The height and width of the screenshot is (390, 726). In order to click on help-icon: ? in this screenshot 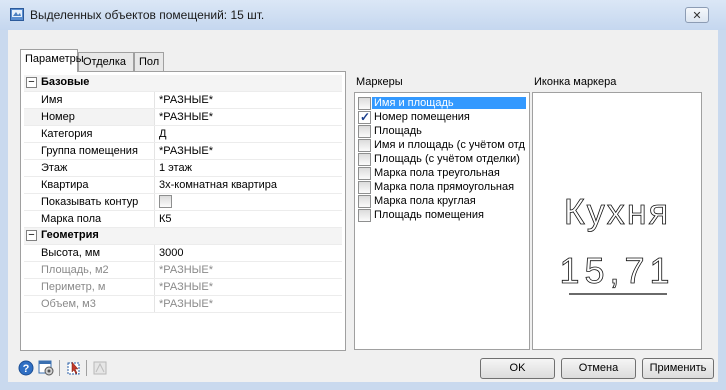, I will do `click(26, 368)`.